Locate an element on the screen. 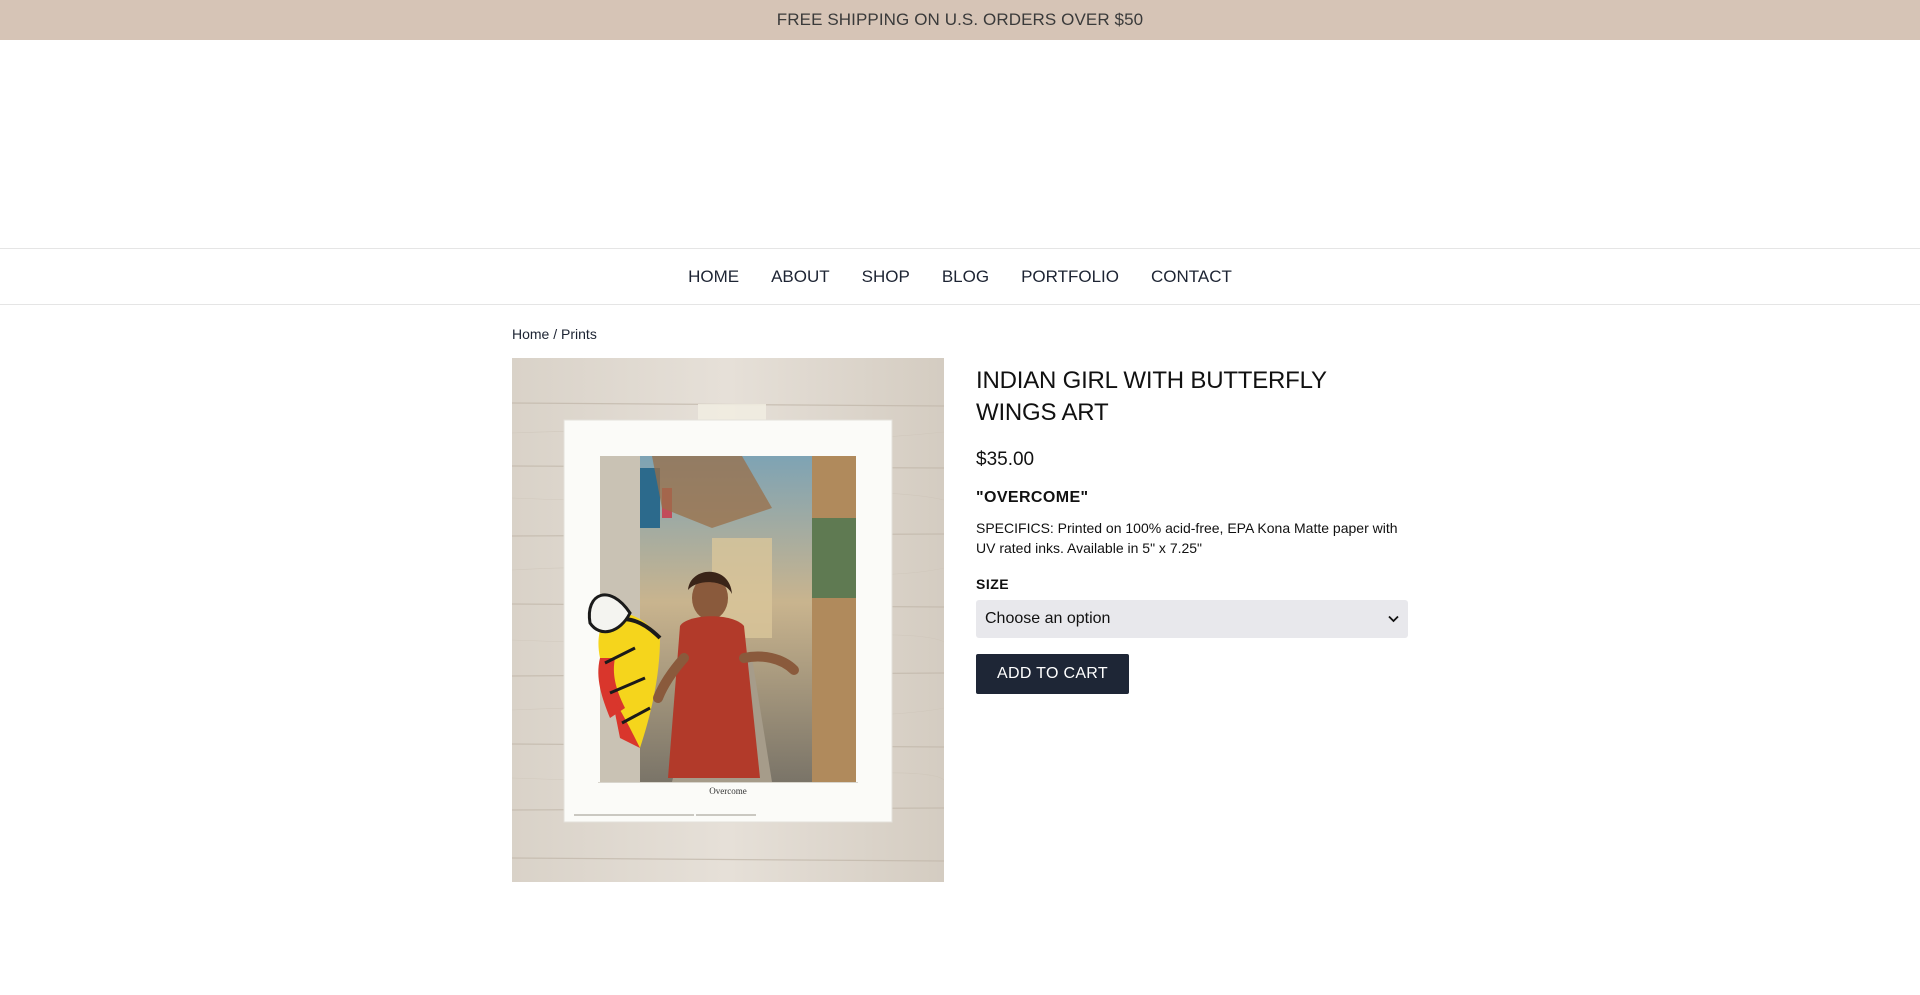  chevron-down-icon is located at coordinates (1393, 619).